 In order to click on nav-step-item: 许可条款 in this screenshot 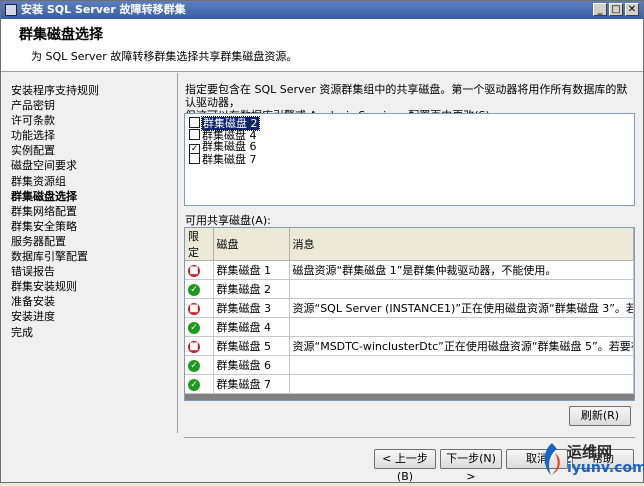, I will do `click(91, 120)`.